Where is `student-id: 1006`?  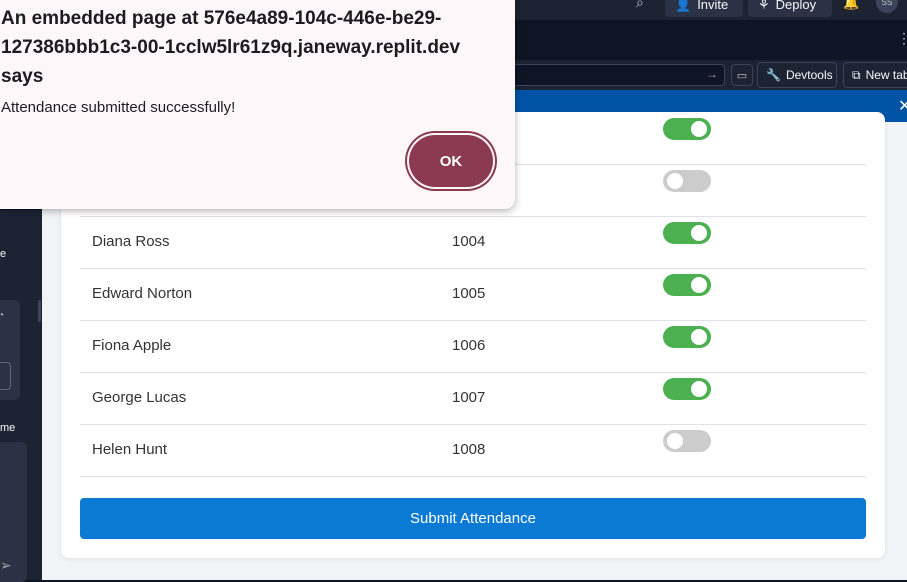 student-id: 1006 is located at coordinates (469, 345).